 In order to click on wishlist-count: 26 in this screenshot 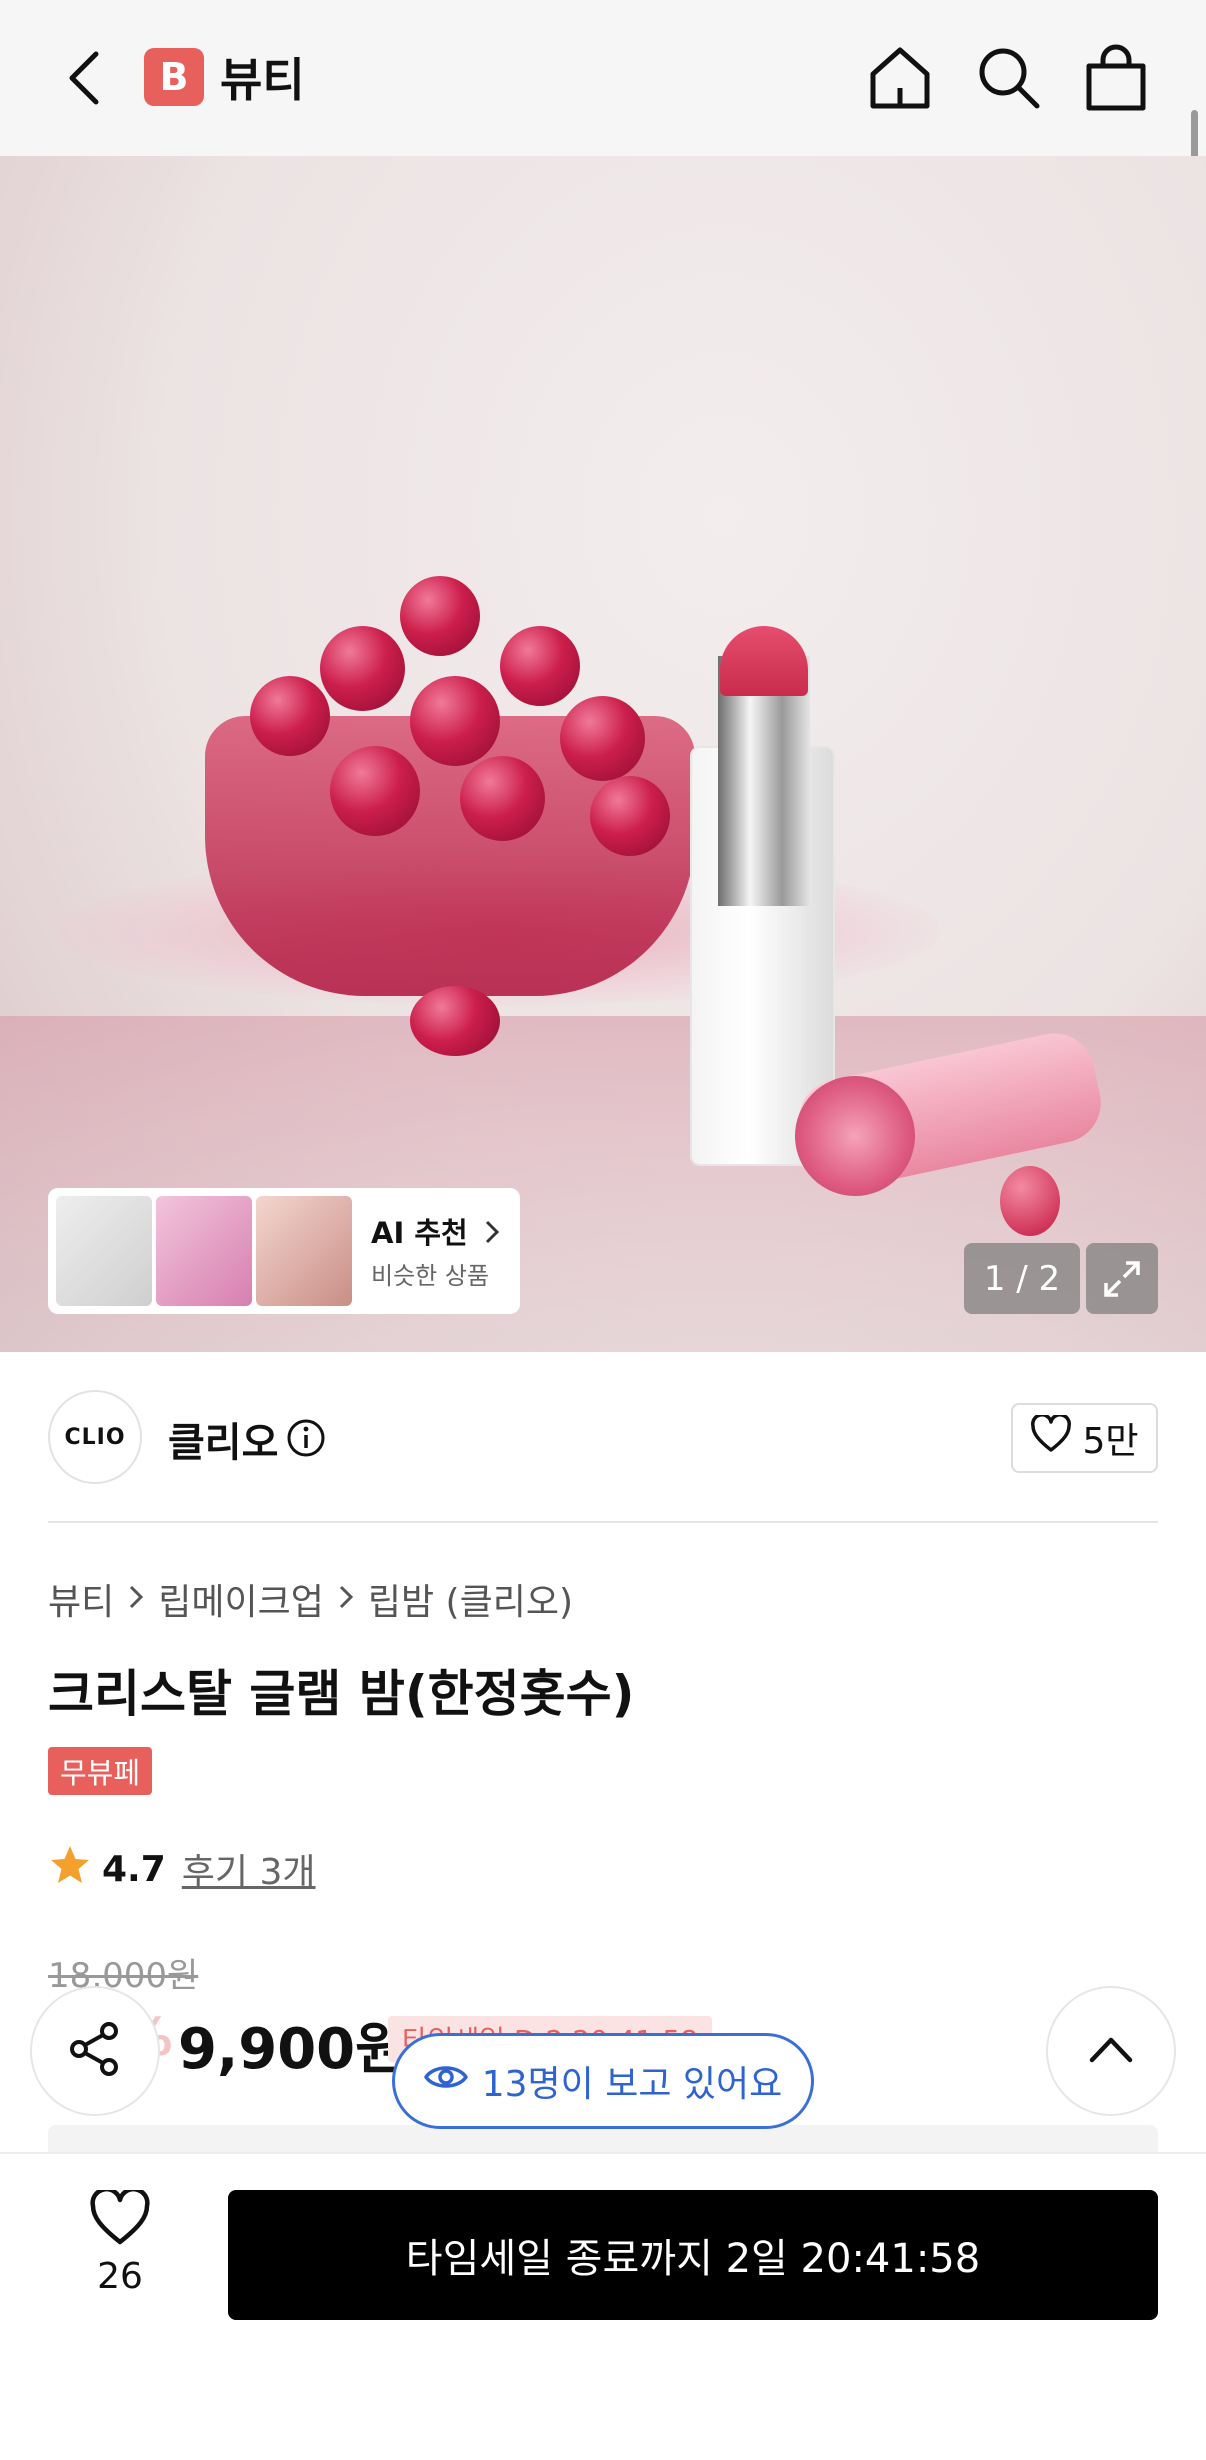, I will do `click(120, 2276)`.